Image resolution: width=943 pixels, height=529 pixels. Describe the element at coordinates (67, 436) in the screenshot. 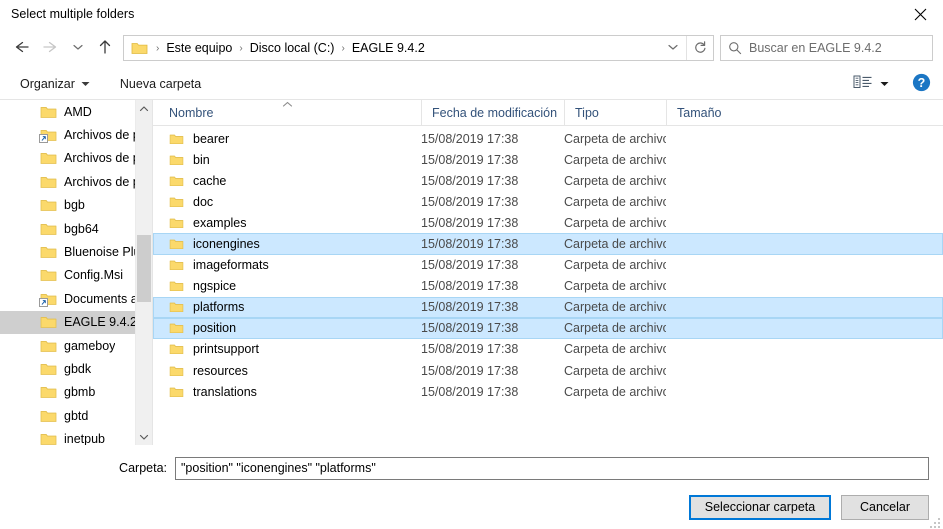

I see `tree-item: inetpub` at that location.